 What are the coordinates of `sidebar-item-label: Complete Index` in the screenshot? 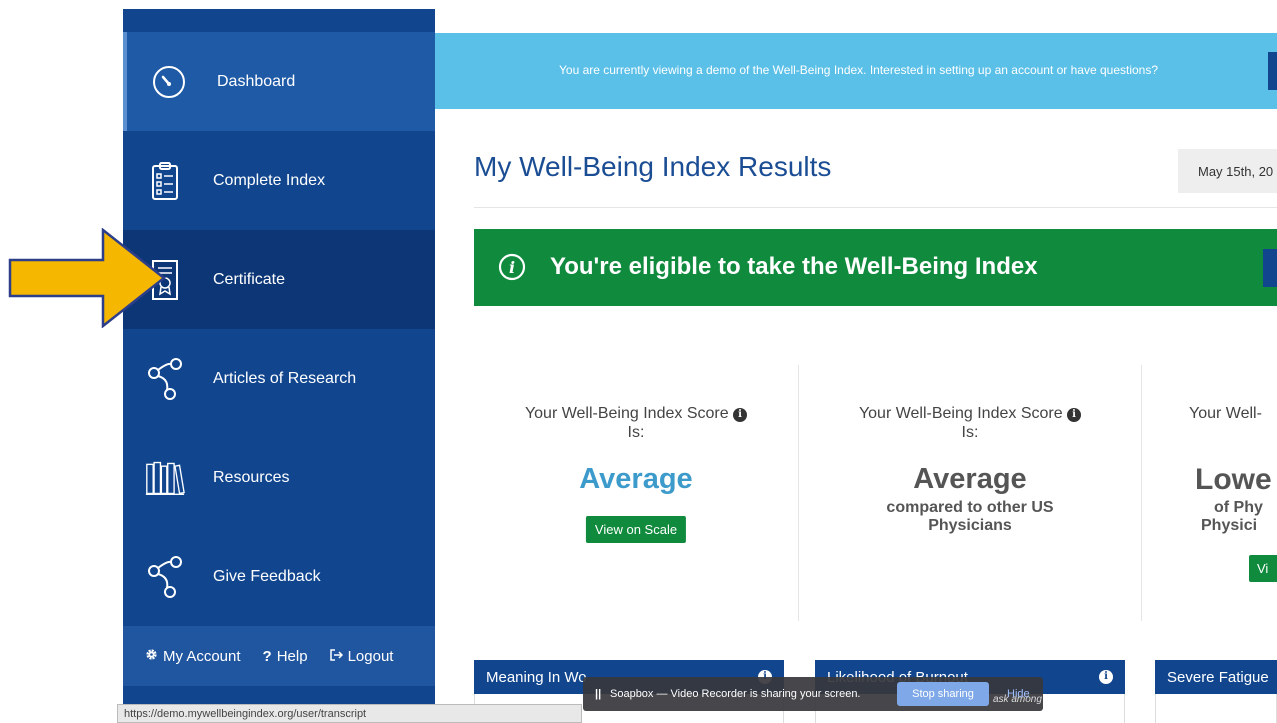 It's located at (269, 180).